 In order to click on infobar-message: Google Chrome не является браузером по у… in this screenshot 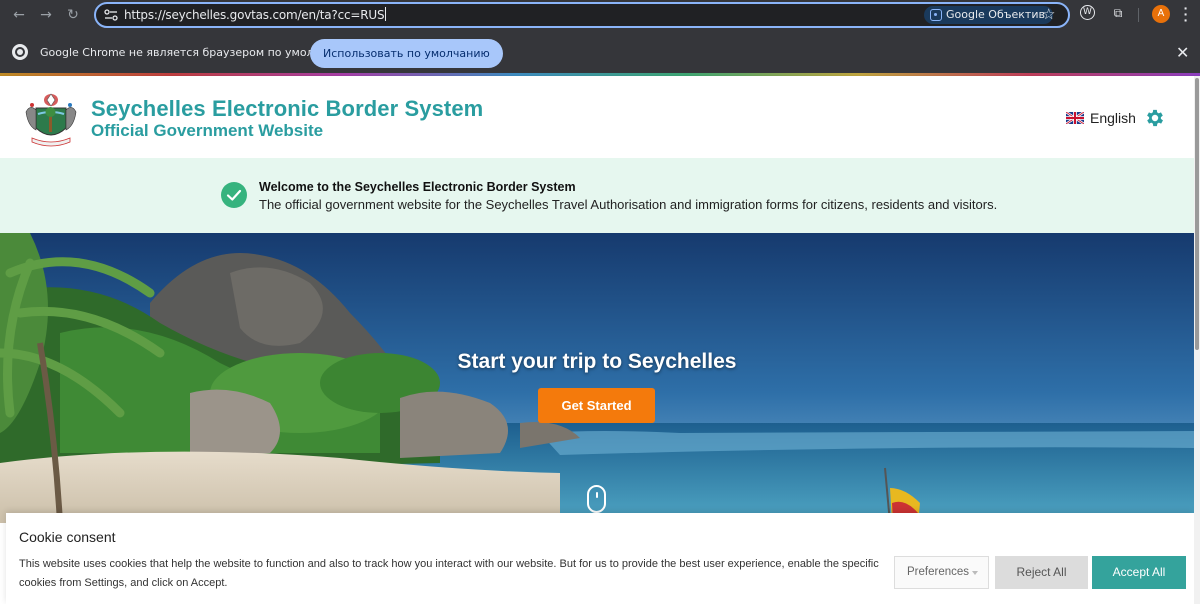, I will do `click(197, 52)`.